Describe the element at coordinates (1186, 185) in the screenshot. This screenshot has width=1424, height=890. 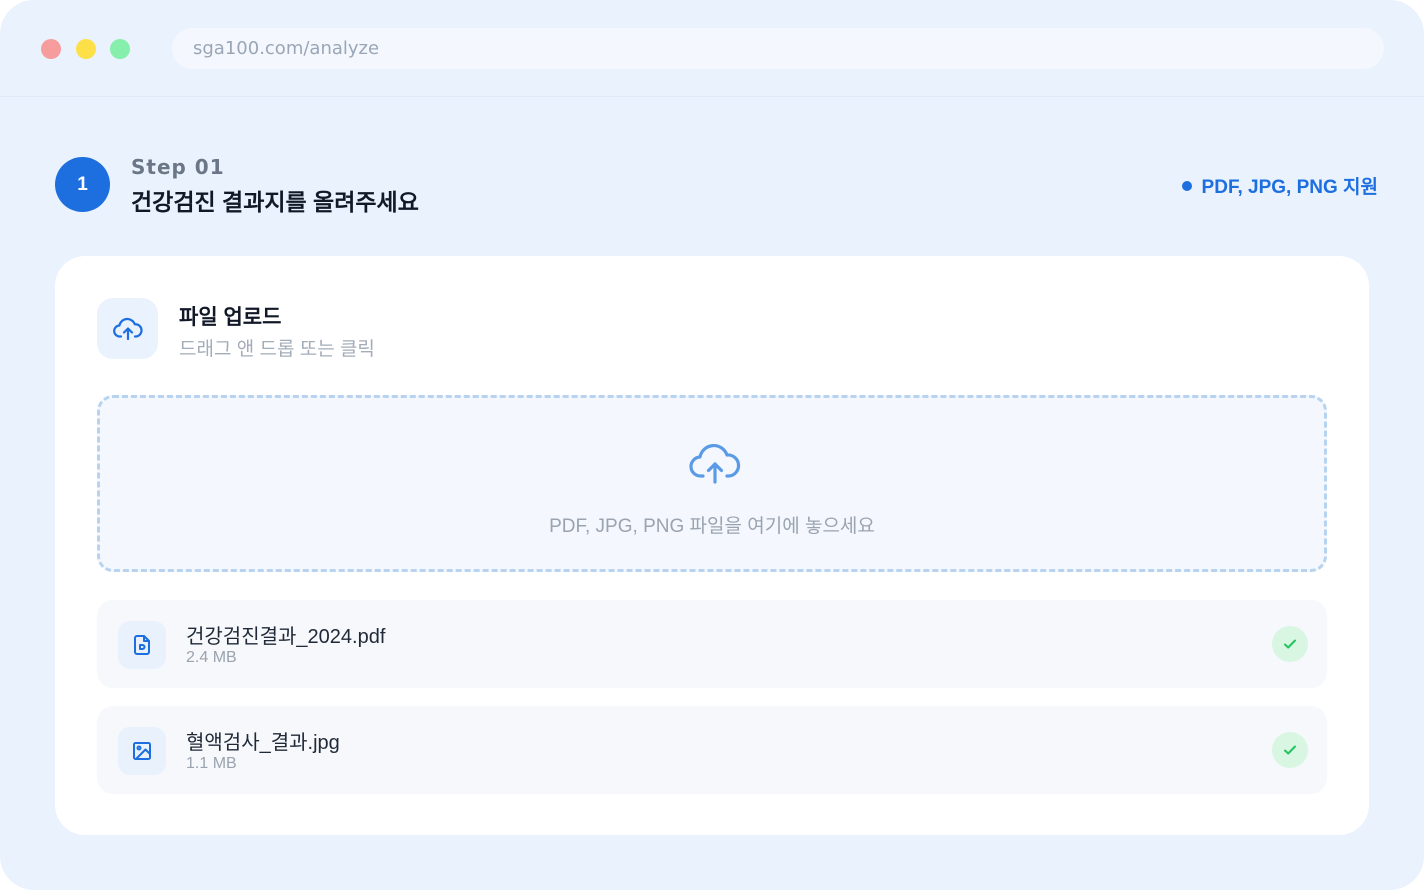
I see `bullet-dot-icon` at that location.